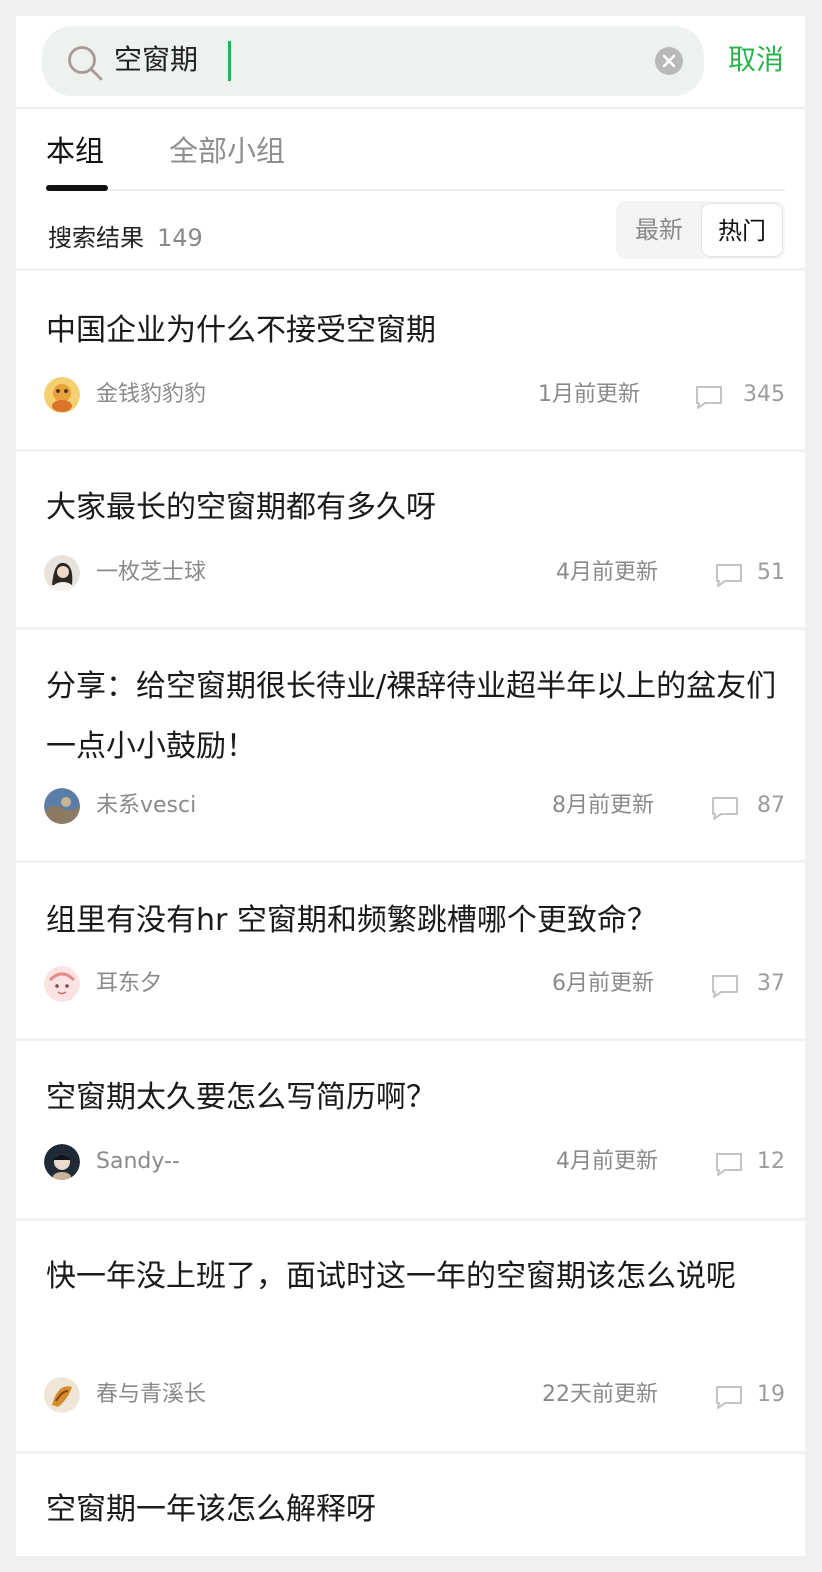 The width and height of the screenshot is (822, 1572). I want to click on sort-newest-button: 最新, so click(659, 230).